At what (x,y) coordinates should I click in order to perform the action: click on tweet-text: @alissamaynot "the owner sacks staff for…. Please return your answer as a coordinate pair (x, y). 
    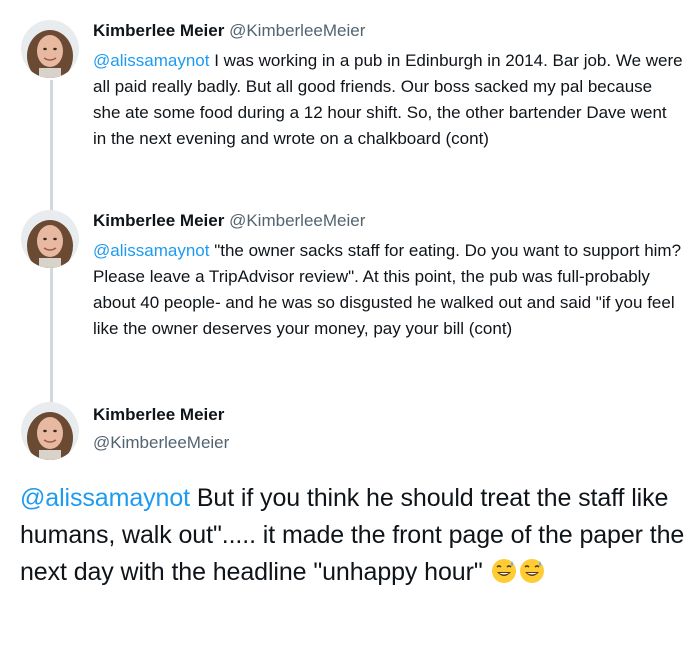
    Looking at the image, I should click on (388, 290).